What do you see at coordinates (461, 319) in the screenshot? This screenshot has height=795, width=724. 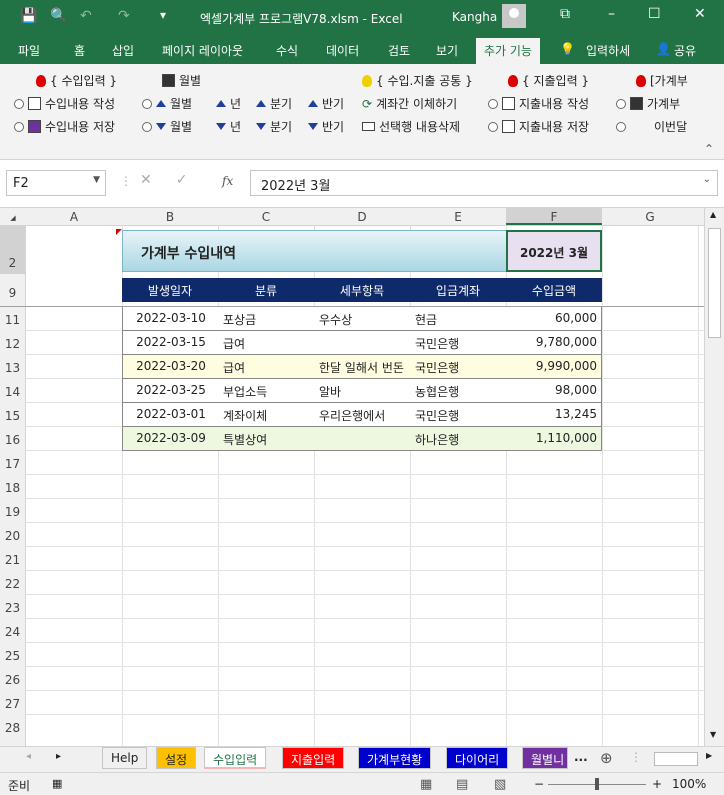 I see `account-cell: 현금` at bounding box center [461, 319].